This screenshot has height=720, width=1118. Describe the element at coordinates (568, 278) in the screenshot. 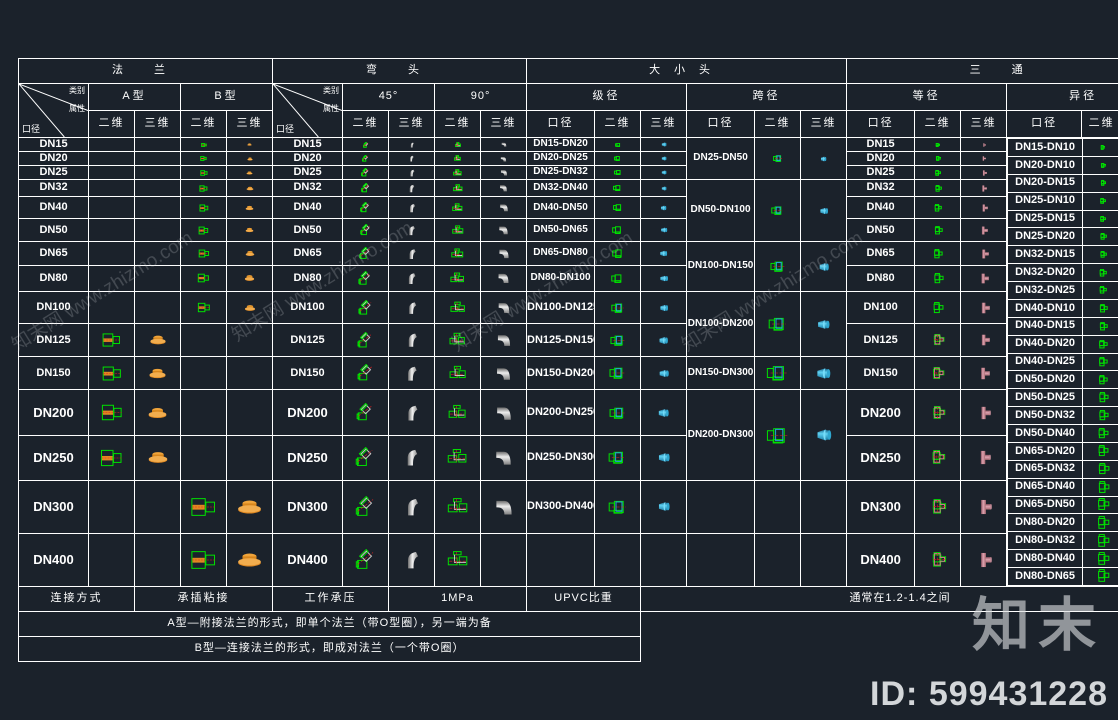

I see `table-row: DN80 DN80 DN80-DN100 DN80` at that location.